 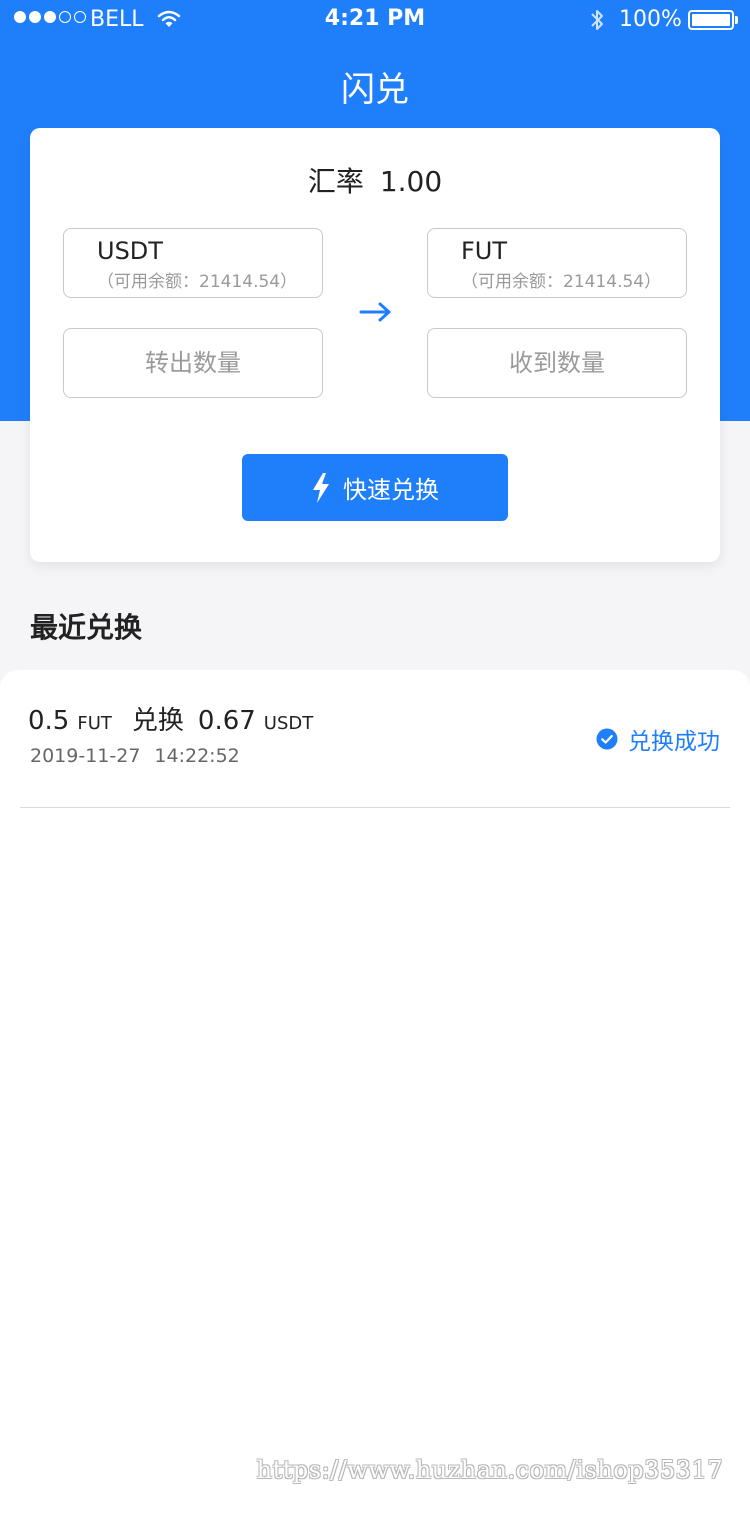 What do you see at coordinates (197, 282) in the screenshot?
I see `from-coin-balance: （可用余额：21414.54）` at bounding box center [197, 282].